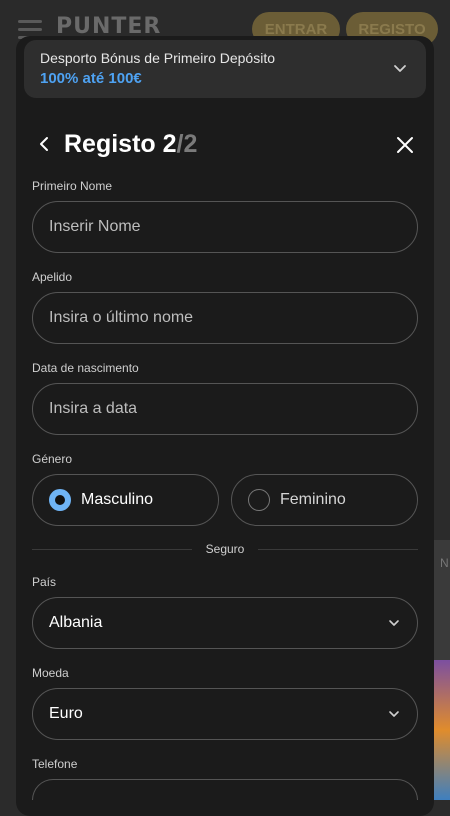 This screenshot has height=816, width=450. What do you see at coordinates (259, 500) in the screenshot?
I see `radio-unselected-icon` at bounding box center [259, 500].